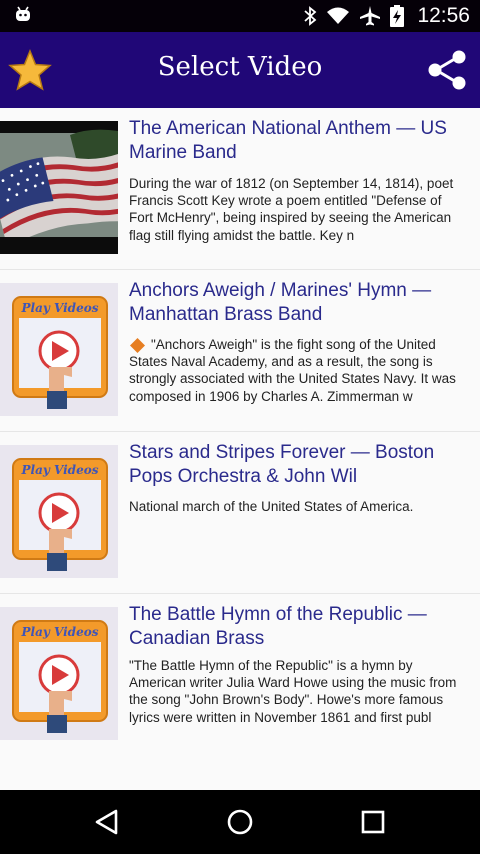 Image resolution: width=480 pixels, height=854 pixels. What do you see at coordinates (240, 67) in the screenshot?
I see `page-title: Select Video` at bounding box center [240, 67].